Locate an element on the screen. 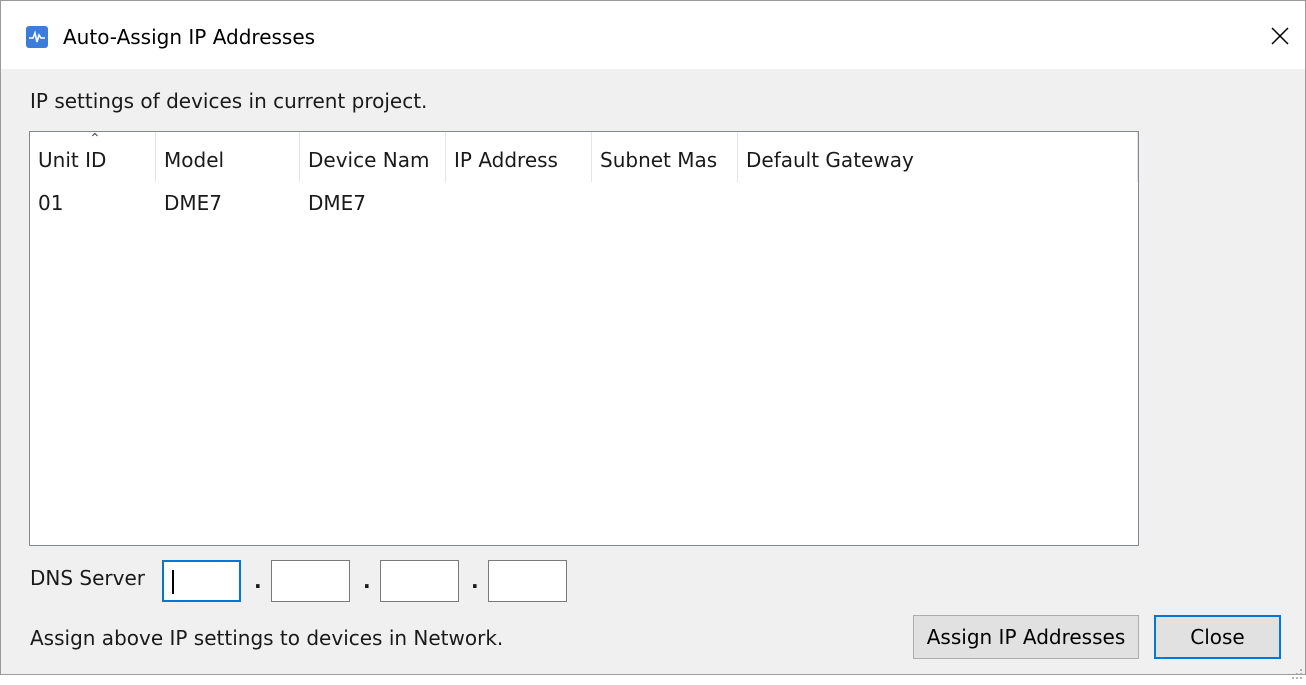 This screenshot has height=685, width=1306. column-header-unit-id: ⌃ Unit ID is located at coordinates (93, 157).